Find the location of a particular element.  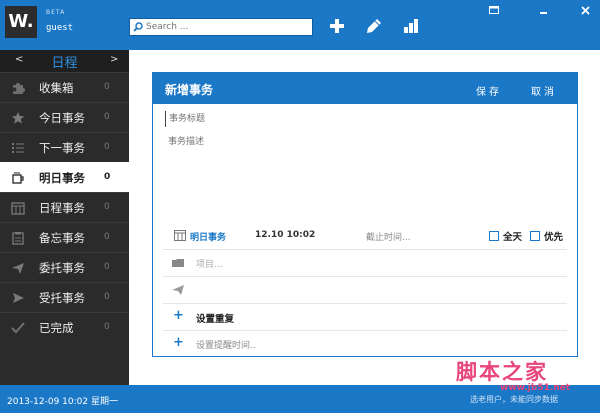

edit-button is located at coordinates (374, 26).